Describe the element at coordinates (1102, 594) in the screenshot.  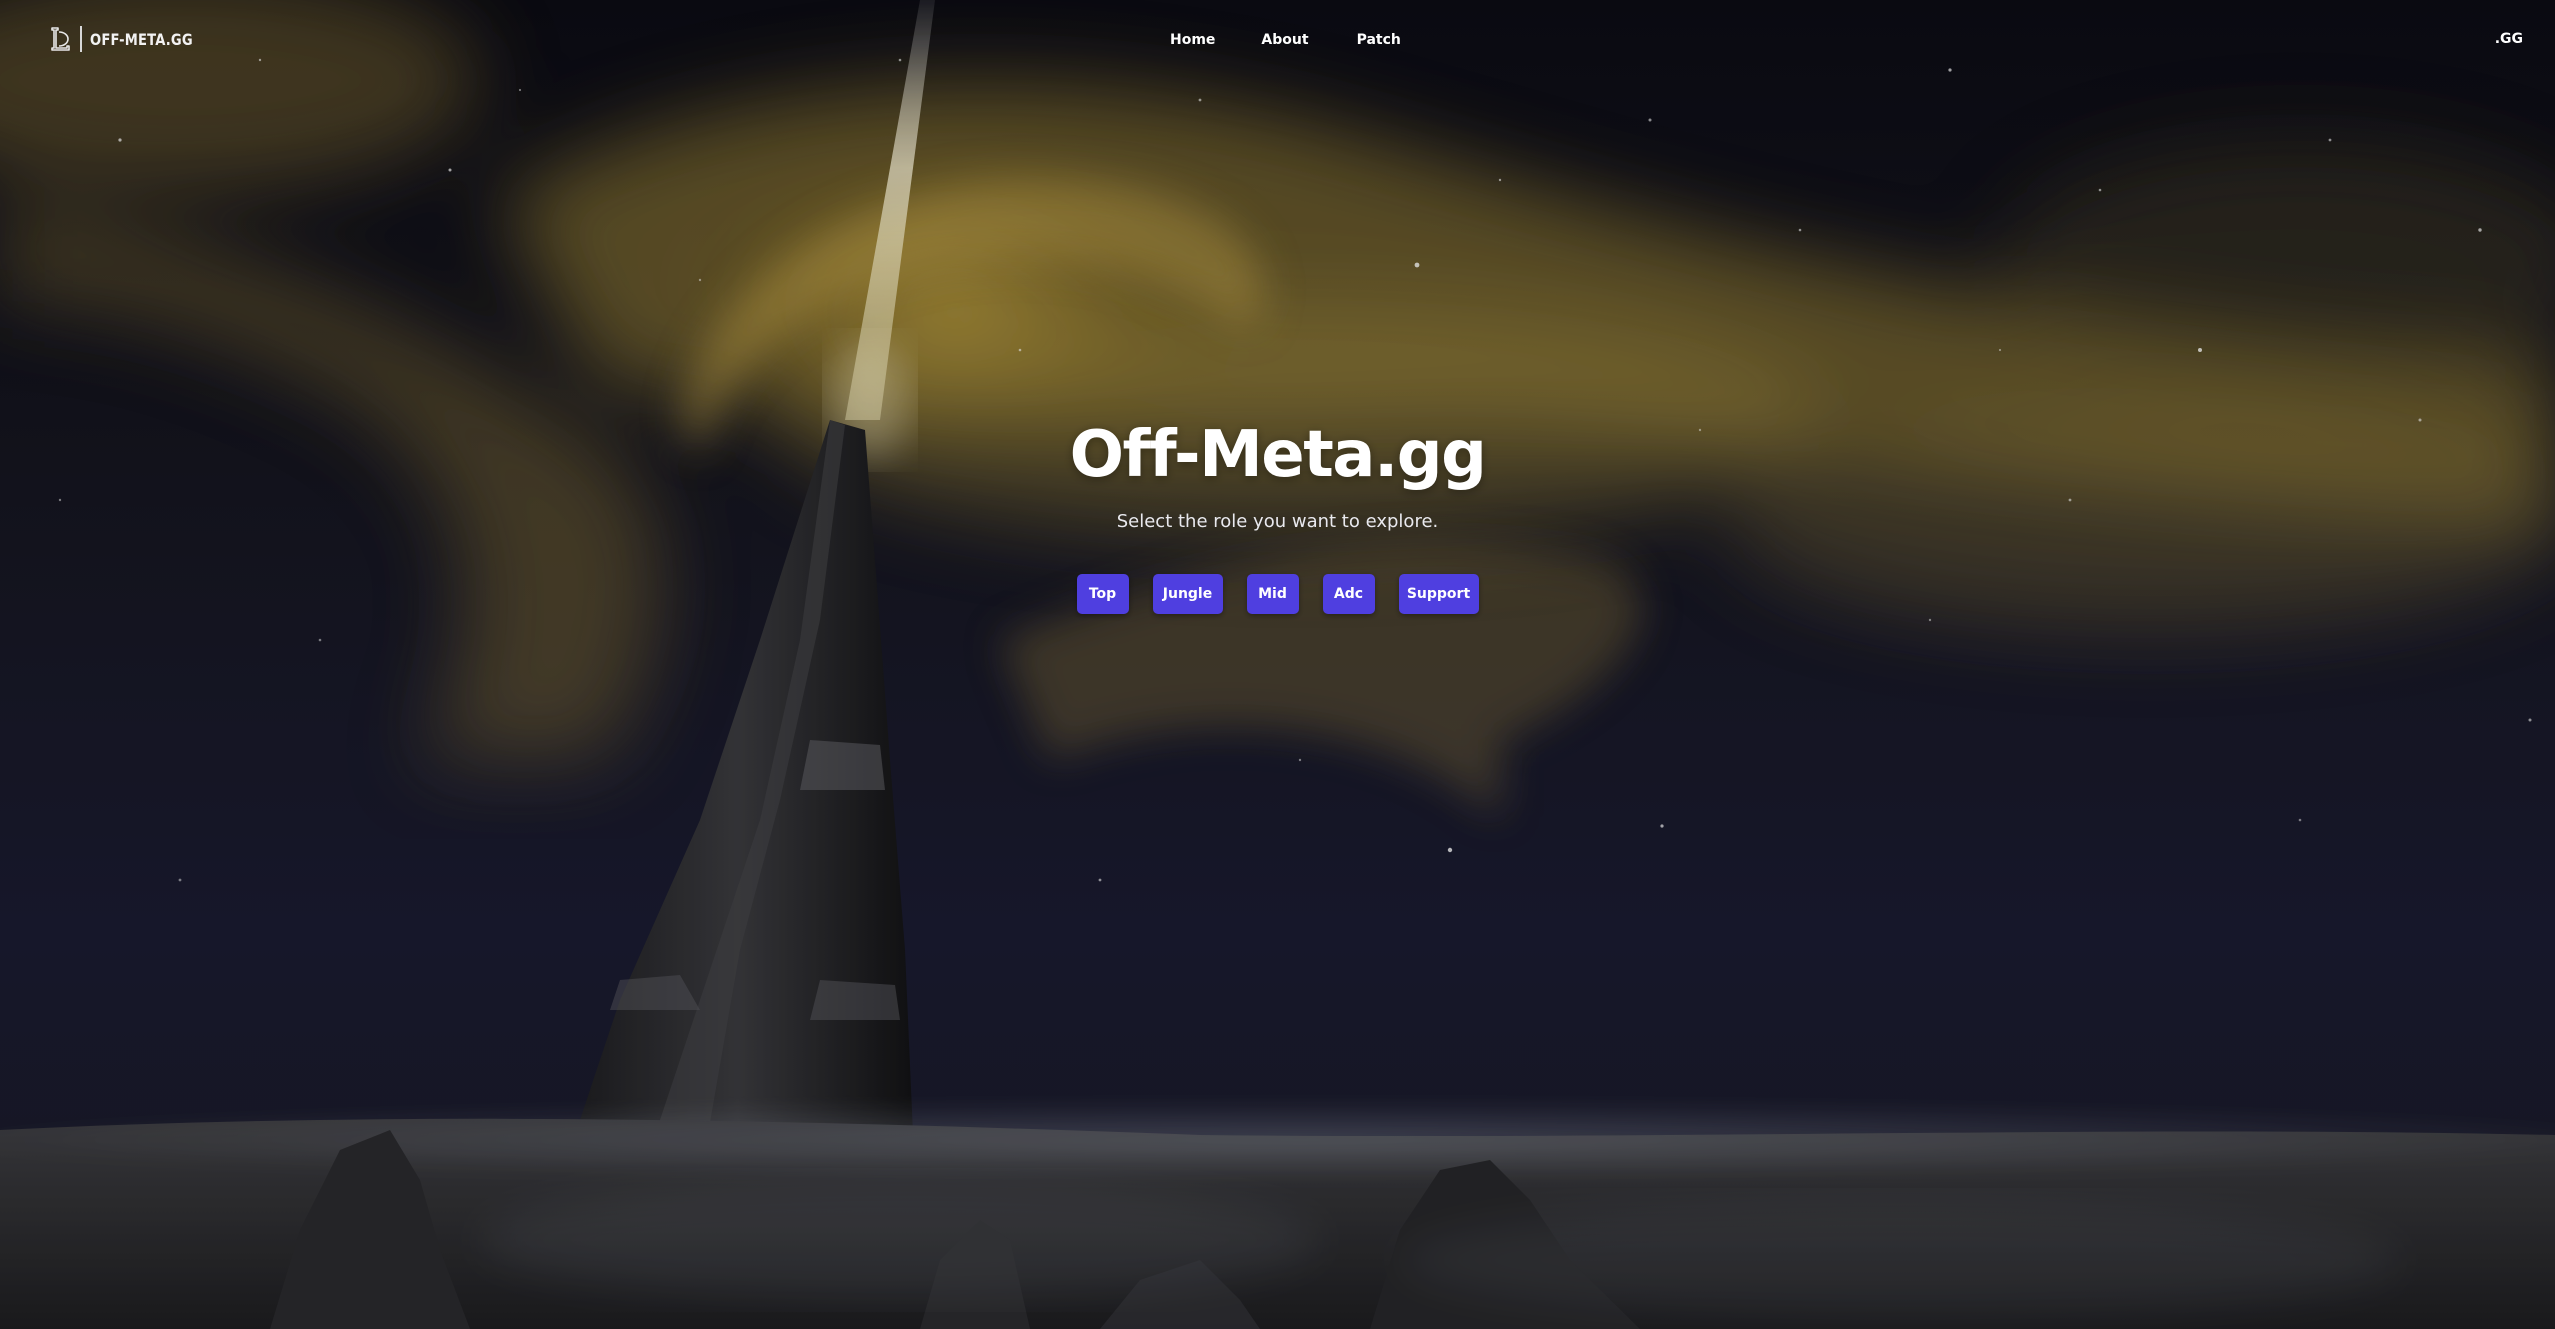
I see `role-top-button: Top` at that location.